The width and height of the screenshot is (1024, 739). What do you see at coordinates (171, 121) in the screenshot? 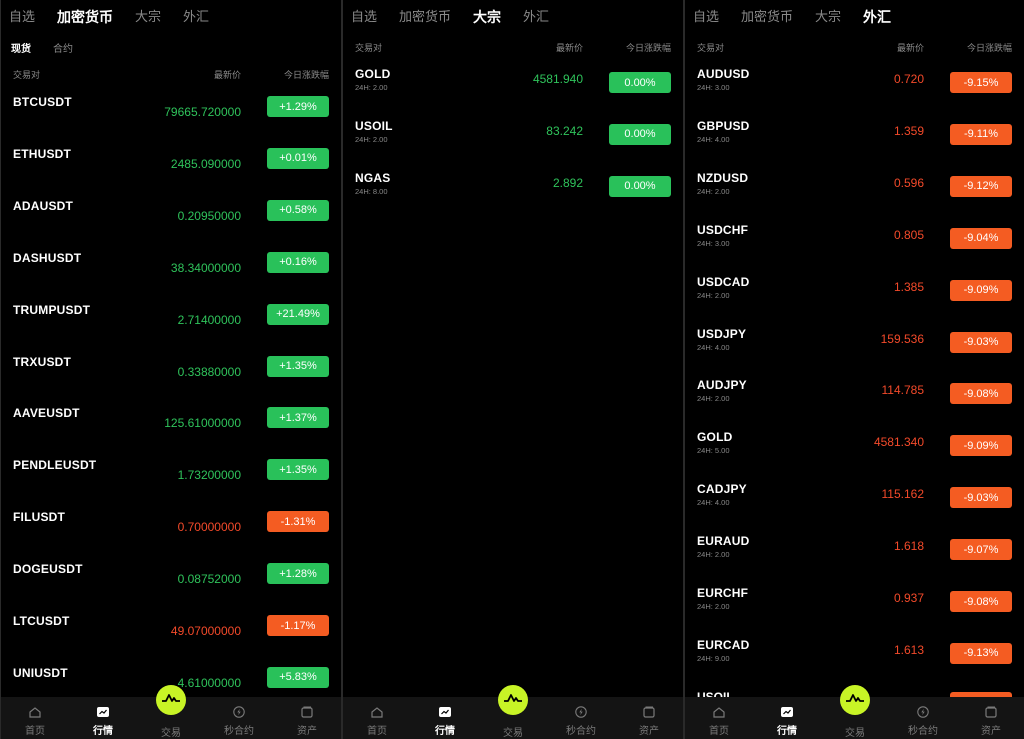
I see `market-row: BTCUSDT 79665.720000 +1.29%` at bounding box center [171, 121].